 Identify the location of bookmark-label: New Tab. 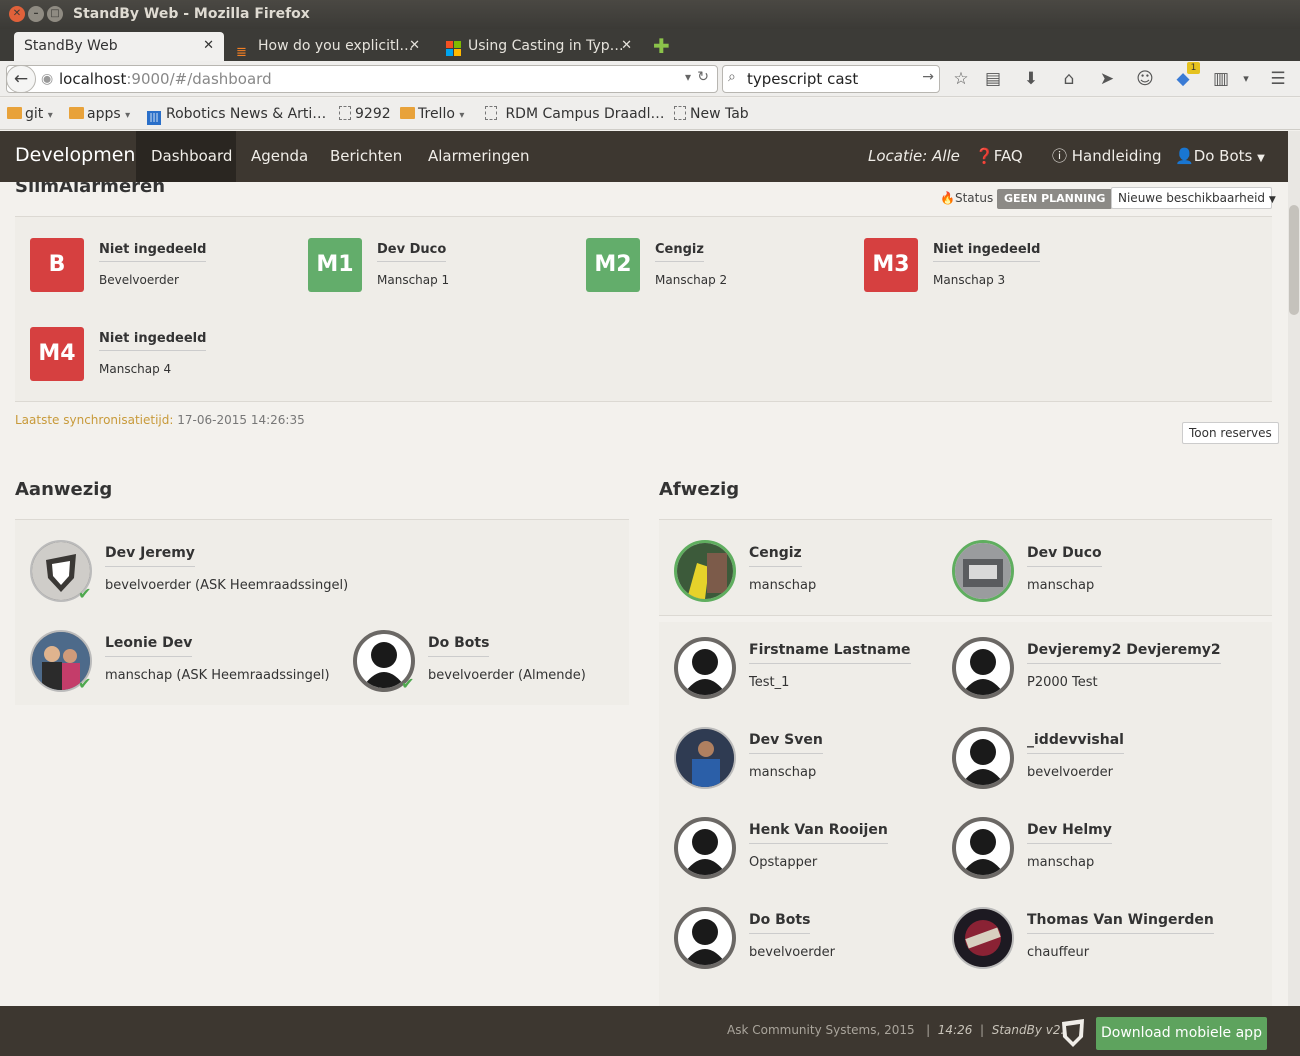
(719, 114).